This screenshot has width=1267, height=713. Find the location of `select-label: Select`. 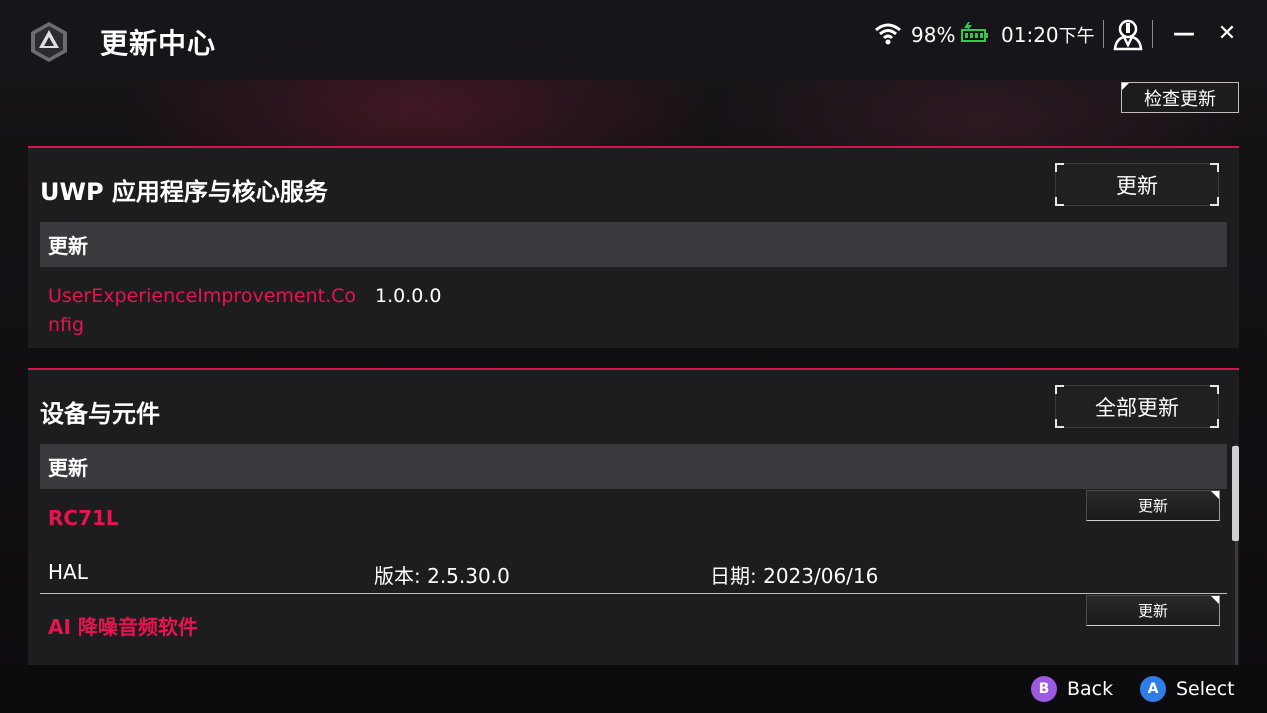

select-label: Select is located at coordinates (1205, 689).